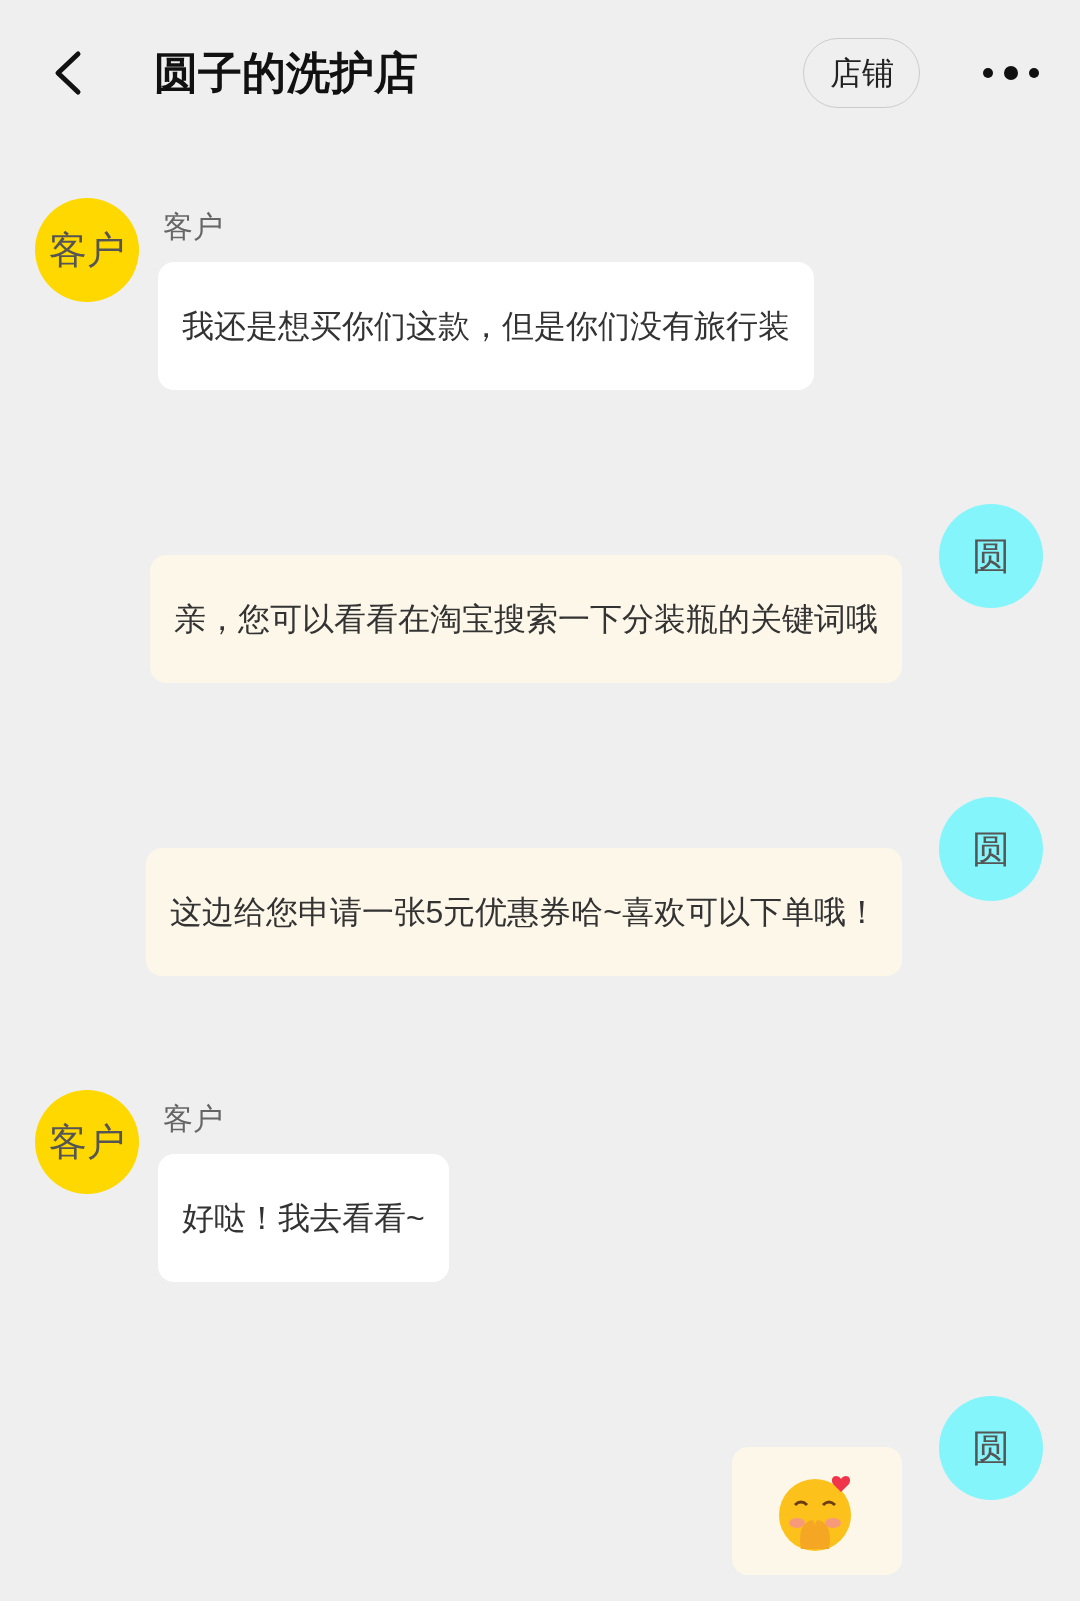 The width and height of the screenshot is (1080, 1601). Describe the element at coordinates (486, 326) in the screenshot. I see `message-bubble: 我还是想买你们这款，但是你们没有旅行装` at that location.